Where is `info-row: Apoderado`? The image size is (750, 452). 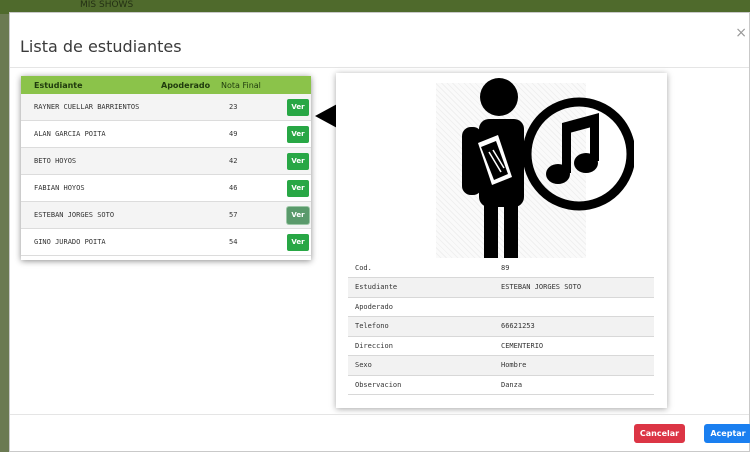
info-row: Apoderado is located at coordinates (501, 307).